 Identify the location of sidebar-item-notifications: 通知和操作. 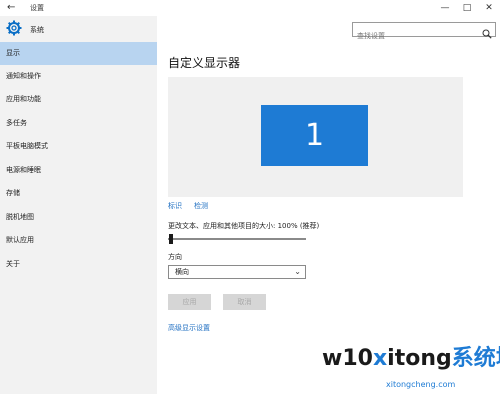
(78, 76).